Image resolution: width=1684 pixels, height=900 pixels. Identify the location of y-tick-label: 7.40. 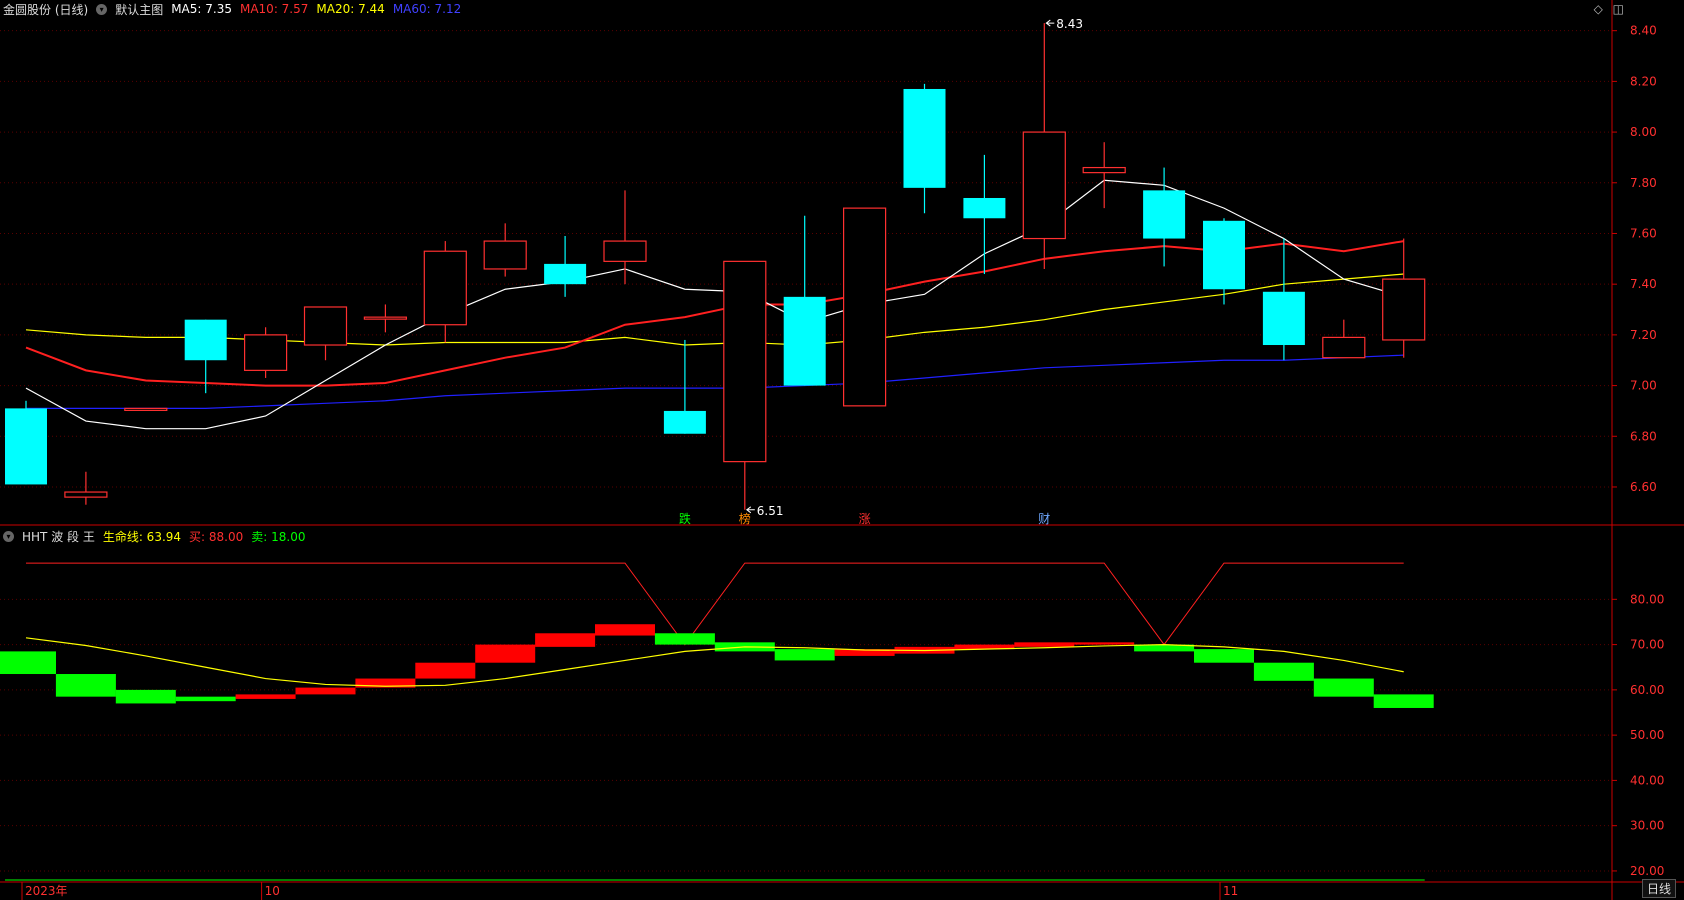
(1643, 284).